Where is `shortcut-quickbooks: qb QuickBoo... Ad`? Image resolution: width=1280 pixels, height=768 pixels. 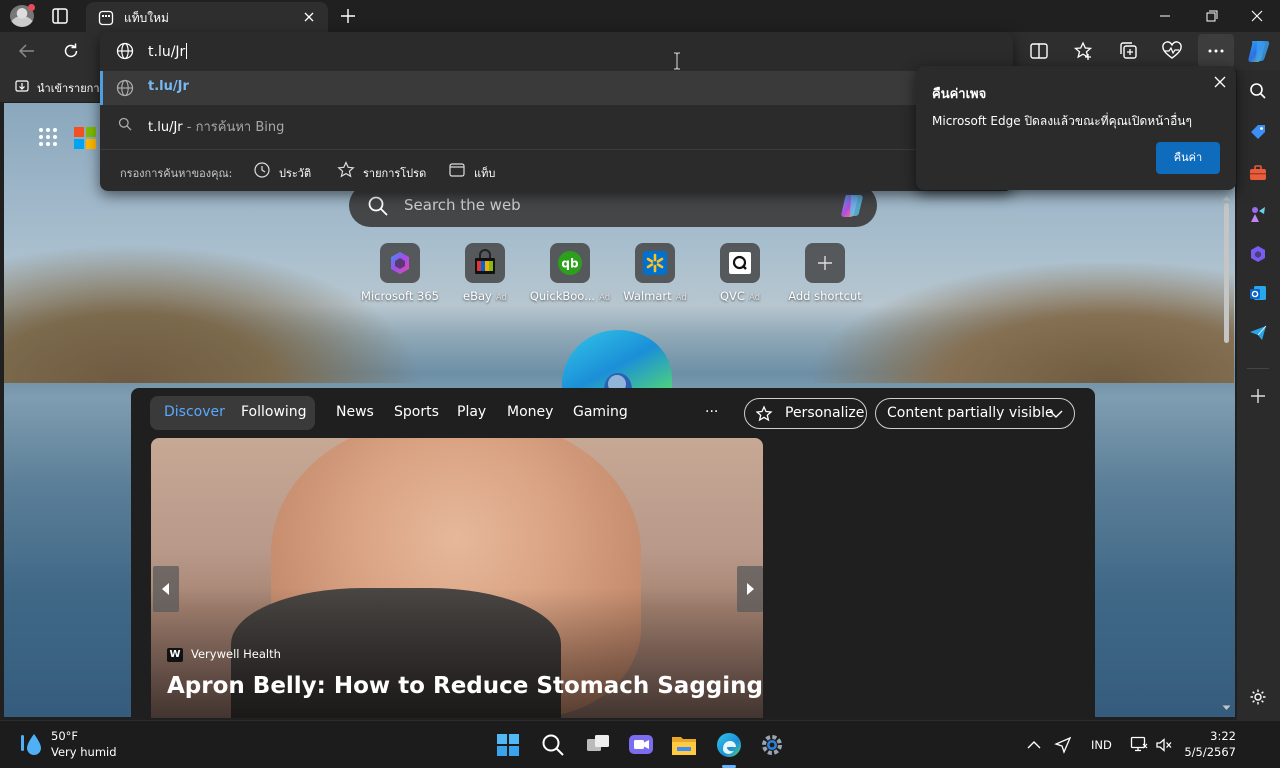 shortcut-quickbooks: qb QuickBoo... Ad is located at coordinates (570, 275).